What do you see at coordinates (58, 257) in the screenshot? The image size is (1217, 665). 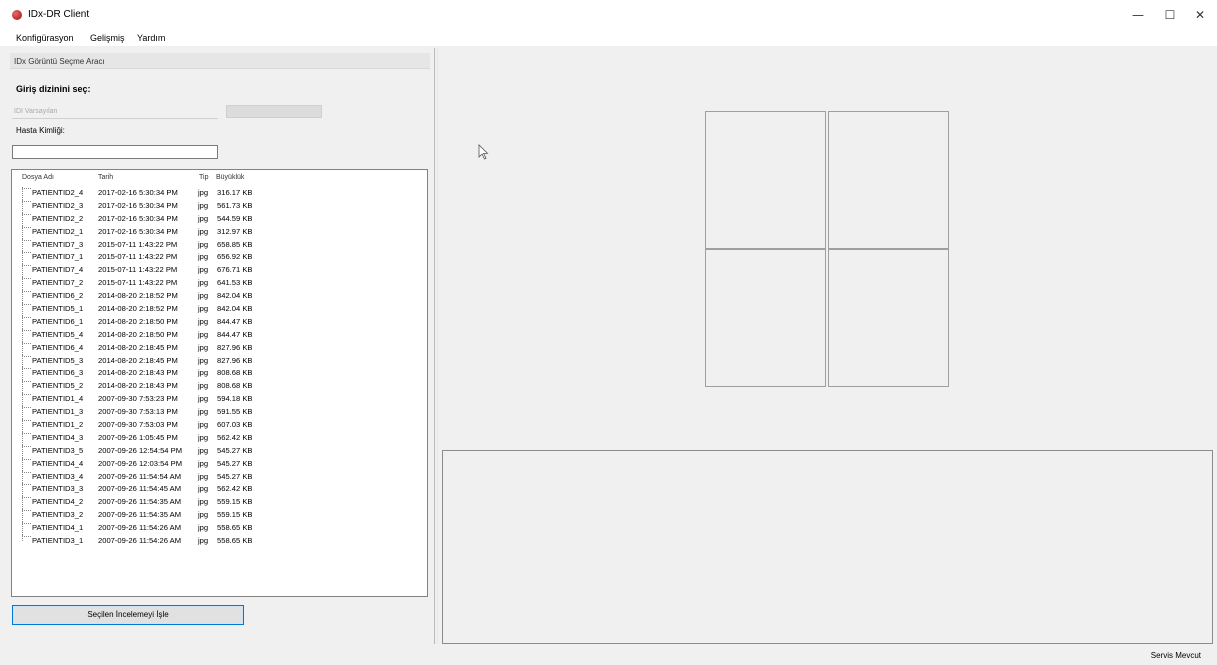 I see `file-name-cell: PATIENTID7_1` at bounding box center [58, 257].